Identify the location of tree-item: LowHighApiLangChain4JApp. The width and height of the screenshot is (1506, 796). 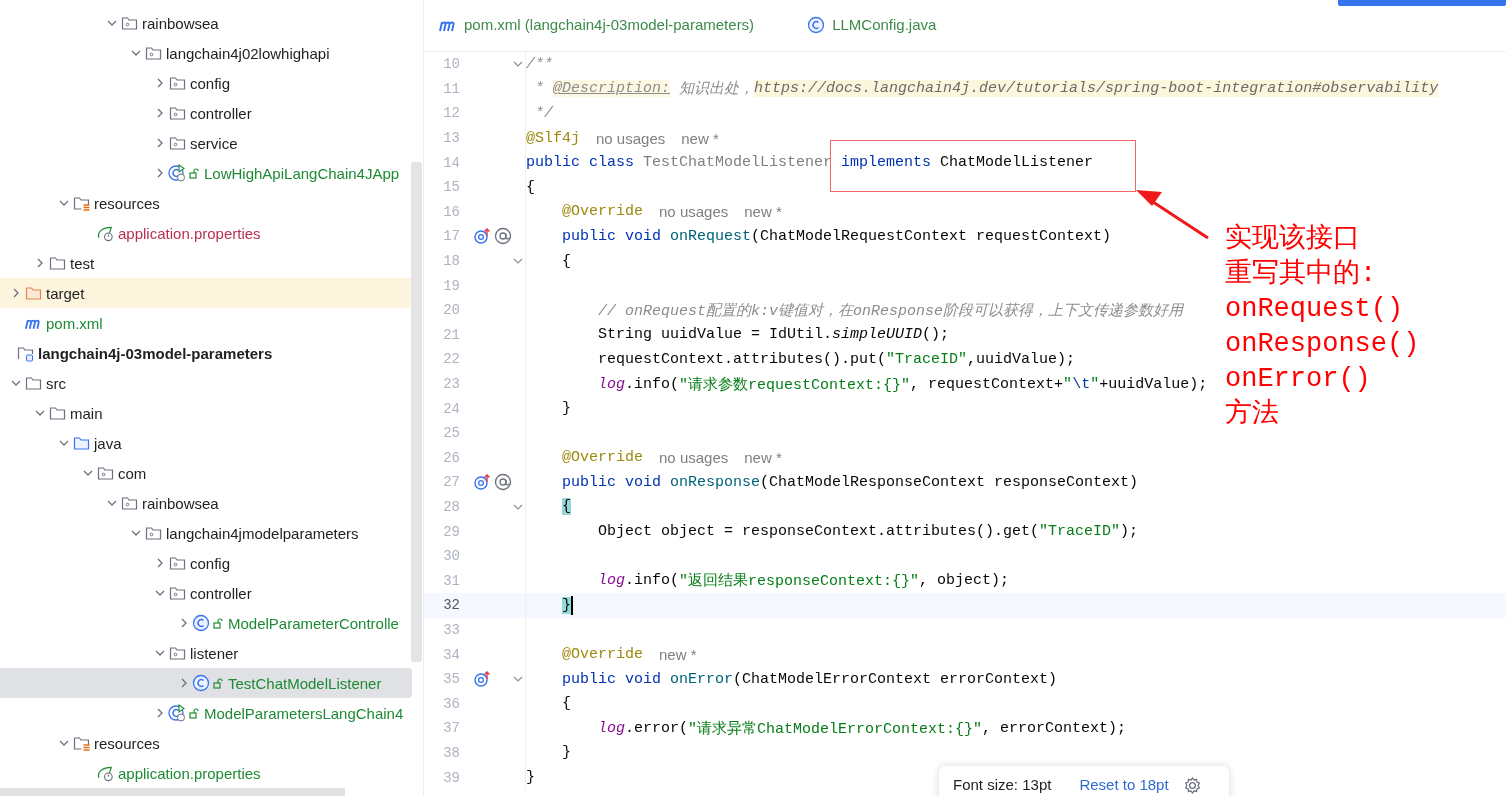
(206, 173).